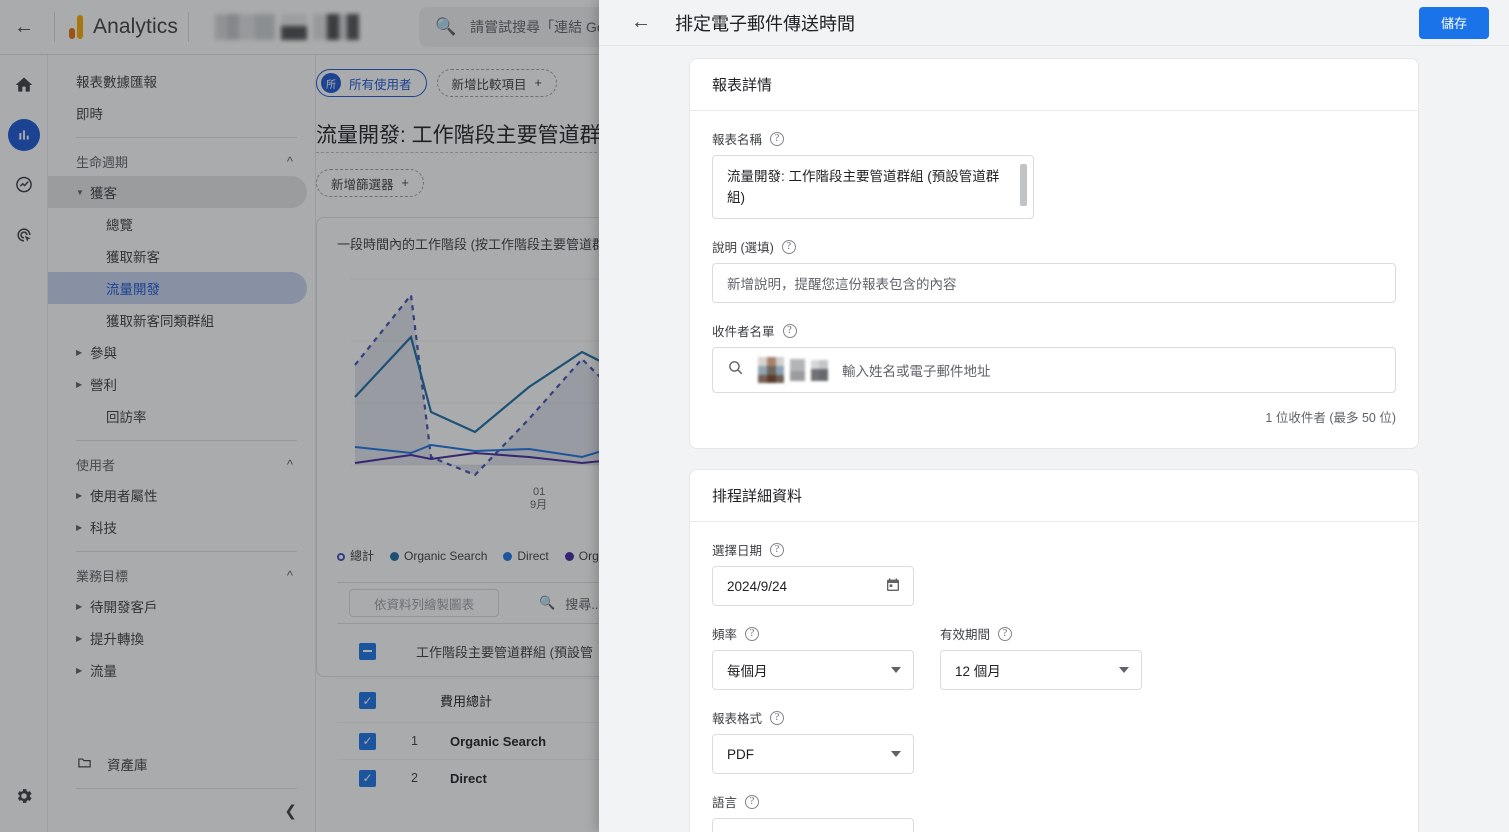 The height and width of the screenshot is (832, 1509). What do you see at coordinates (1041, 670) in the screenshot?
I see `duration-select: 12 個月` at bounding box center [1041, 670].